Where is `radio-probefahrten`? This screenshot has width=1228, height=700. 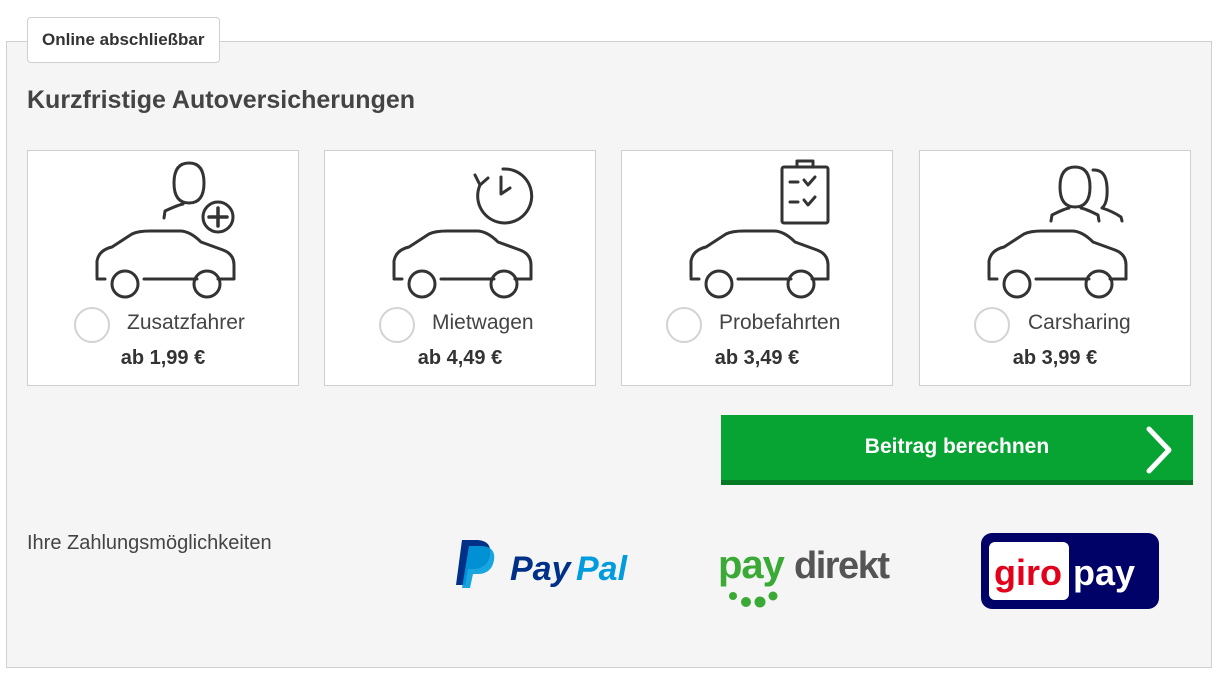 radio-probefahrten is located at coordinates (684, 325).